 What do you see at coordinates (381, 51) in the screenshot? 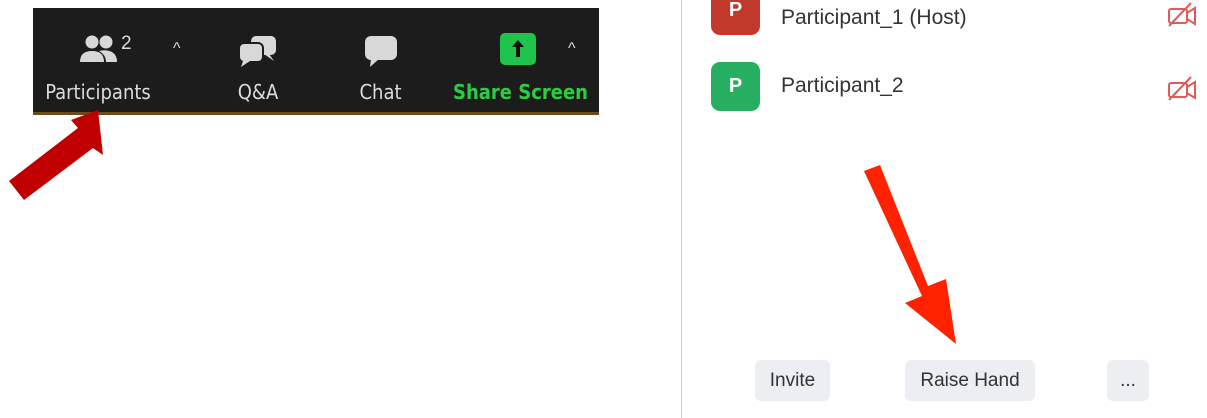
I see `chat-icon` at bounding box center [381, 51].